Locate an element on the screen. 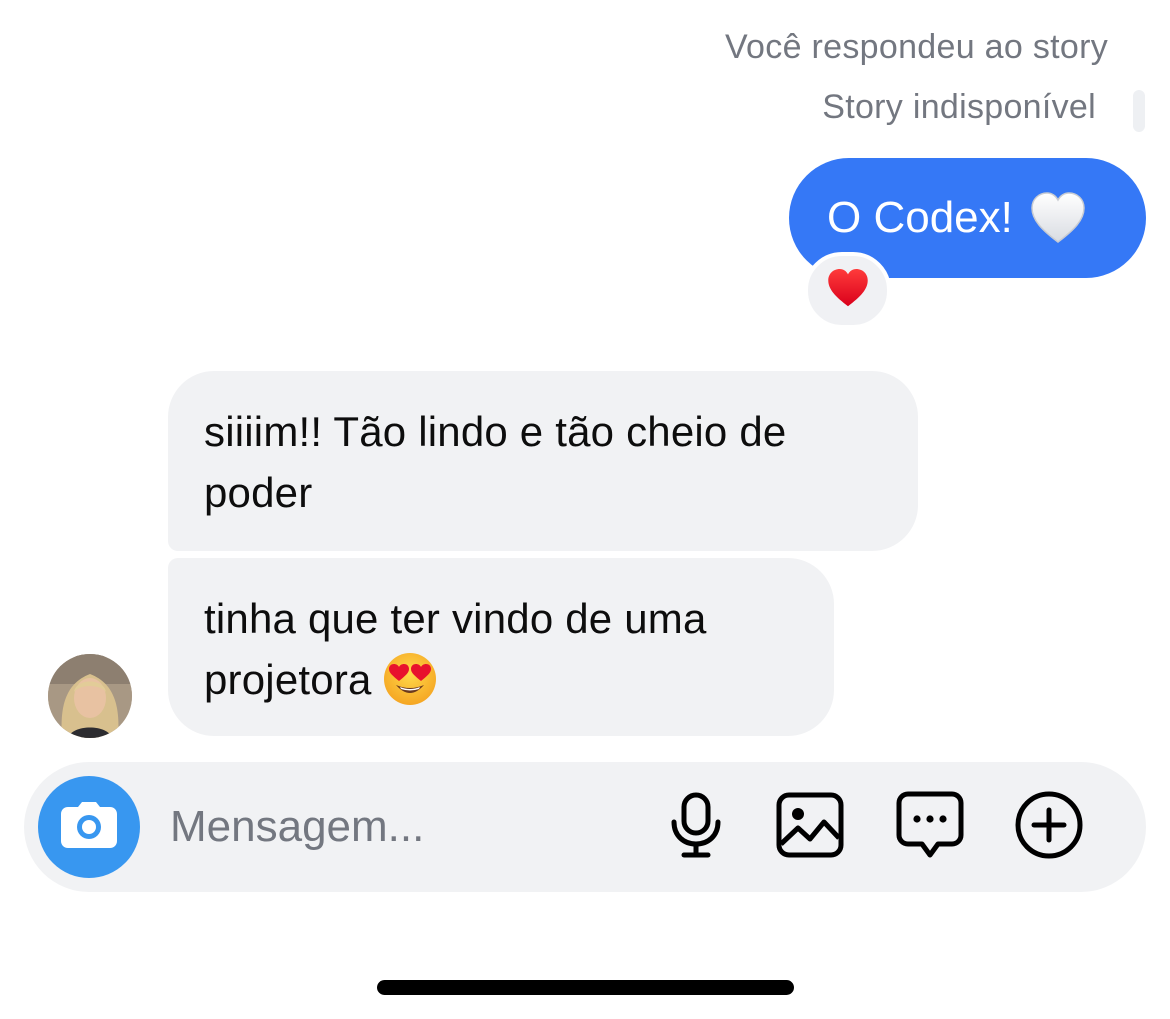 This screenshot has width=1170, height=1019. microphone-icon is located at coordinates (696, 827).